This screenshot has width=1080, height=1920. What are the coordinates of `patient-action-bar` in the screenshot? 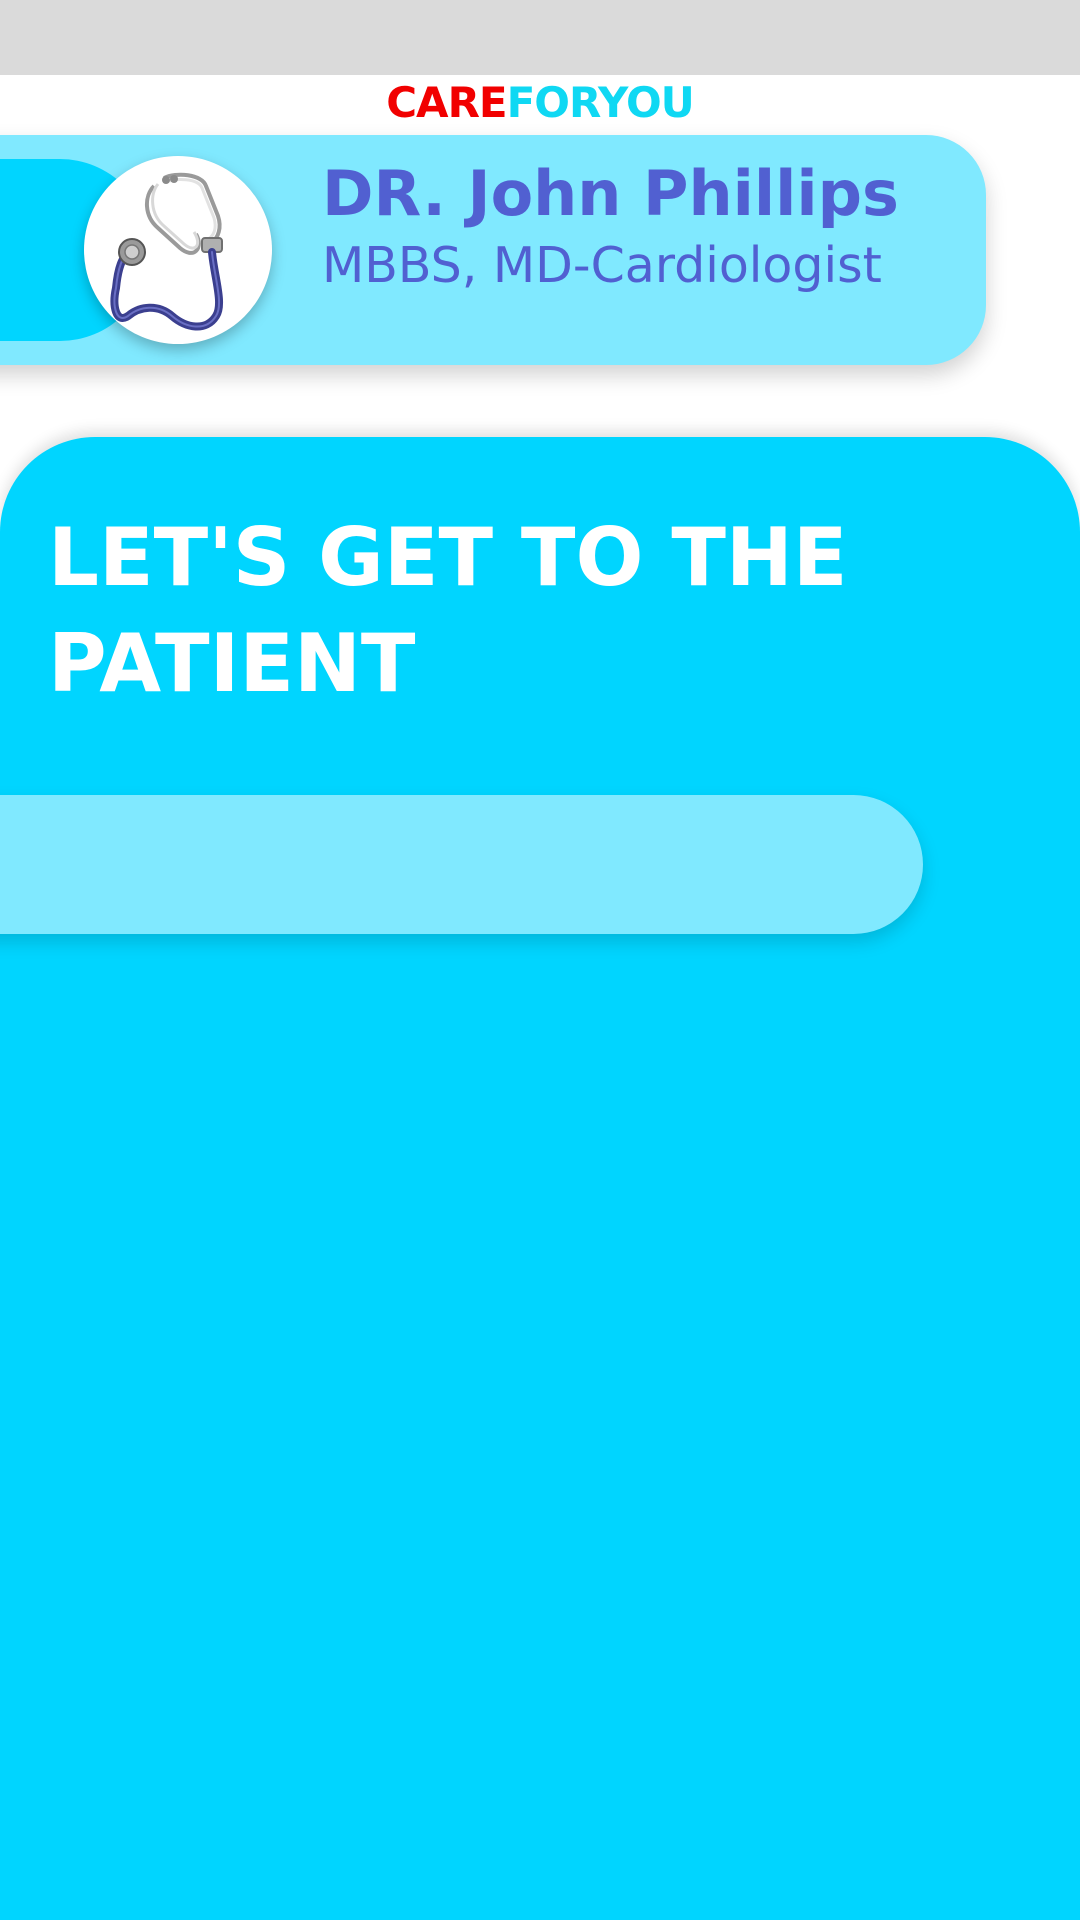 It's located at (461, 864).